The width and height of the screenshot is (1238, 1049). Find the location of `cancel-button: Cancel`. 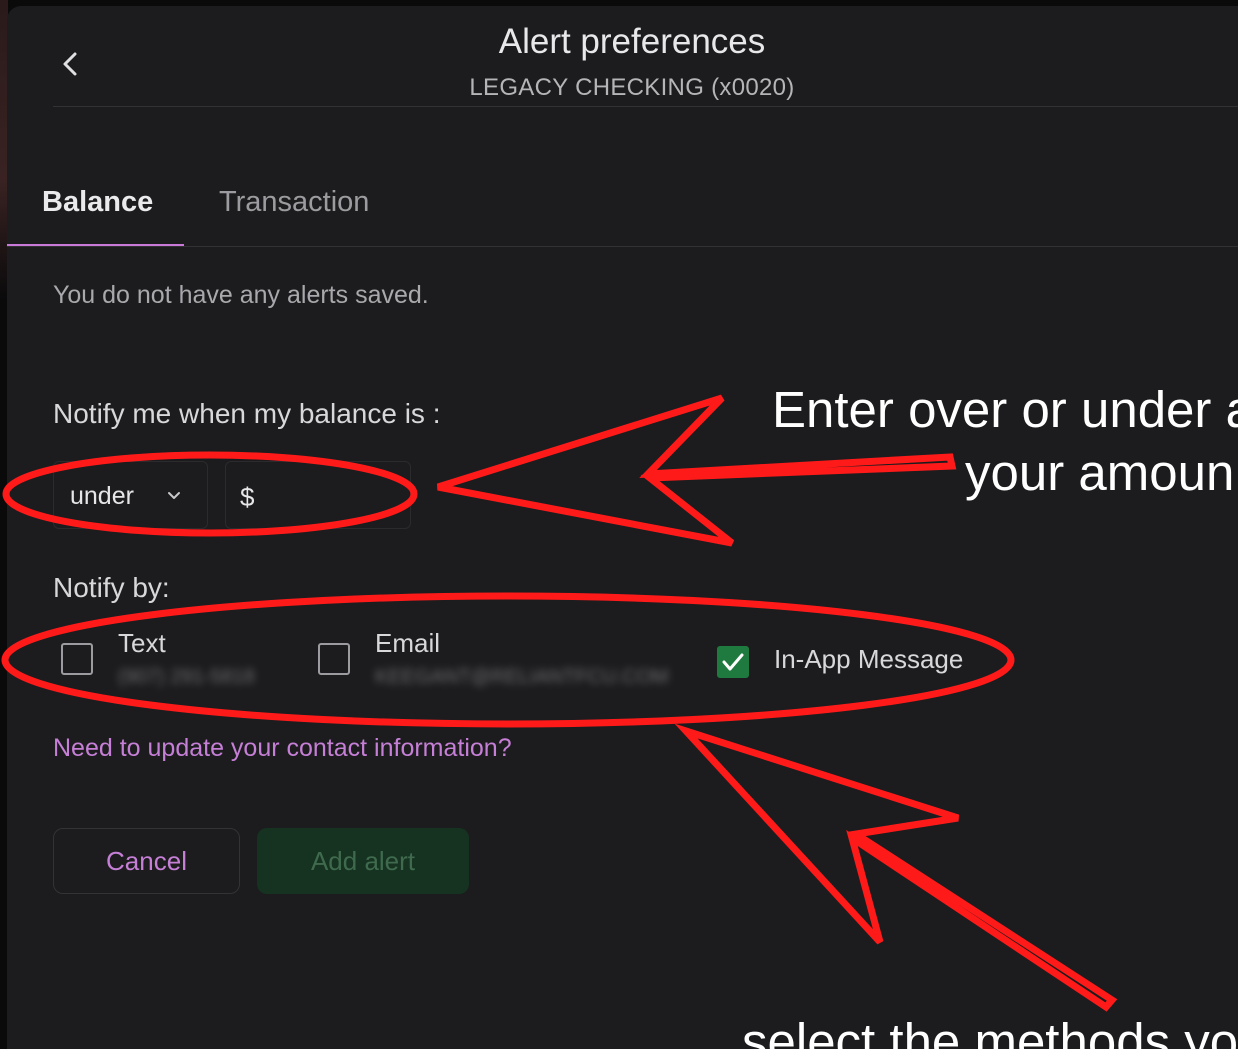

cancel-button: Cancel is located at coordinates (146, 861).